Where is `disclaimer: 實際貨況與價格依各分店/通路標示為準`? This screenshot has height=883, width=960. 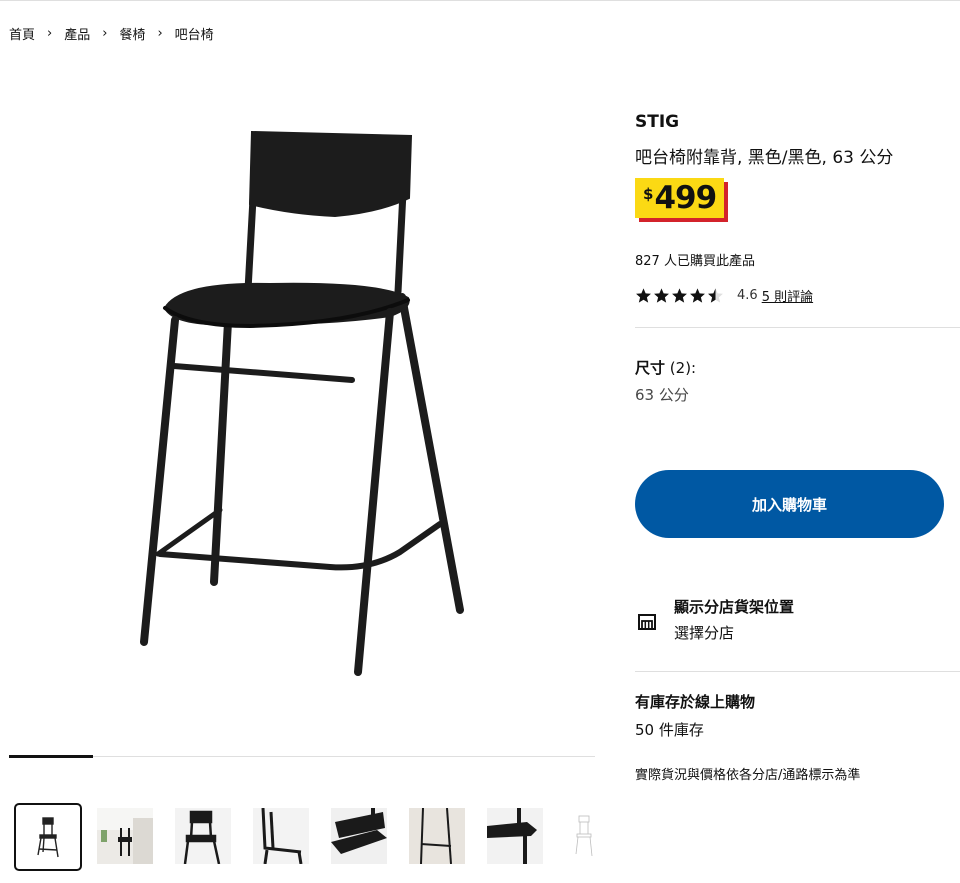
disclaimer: 實際貨況與價格依各分店/通路標示為準 is located at coordinates (748, 775).